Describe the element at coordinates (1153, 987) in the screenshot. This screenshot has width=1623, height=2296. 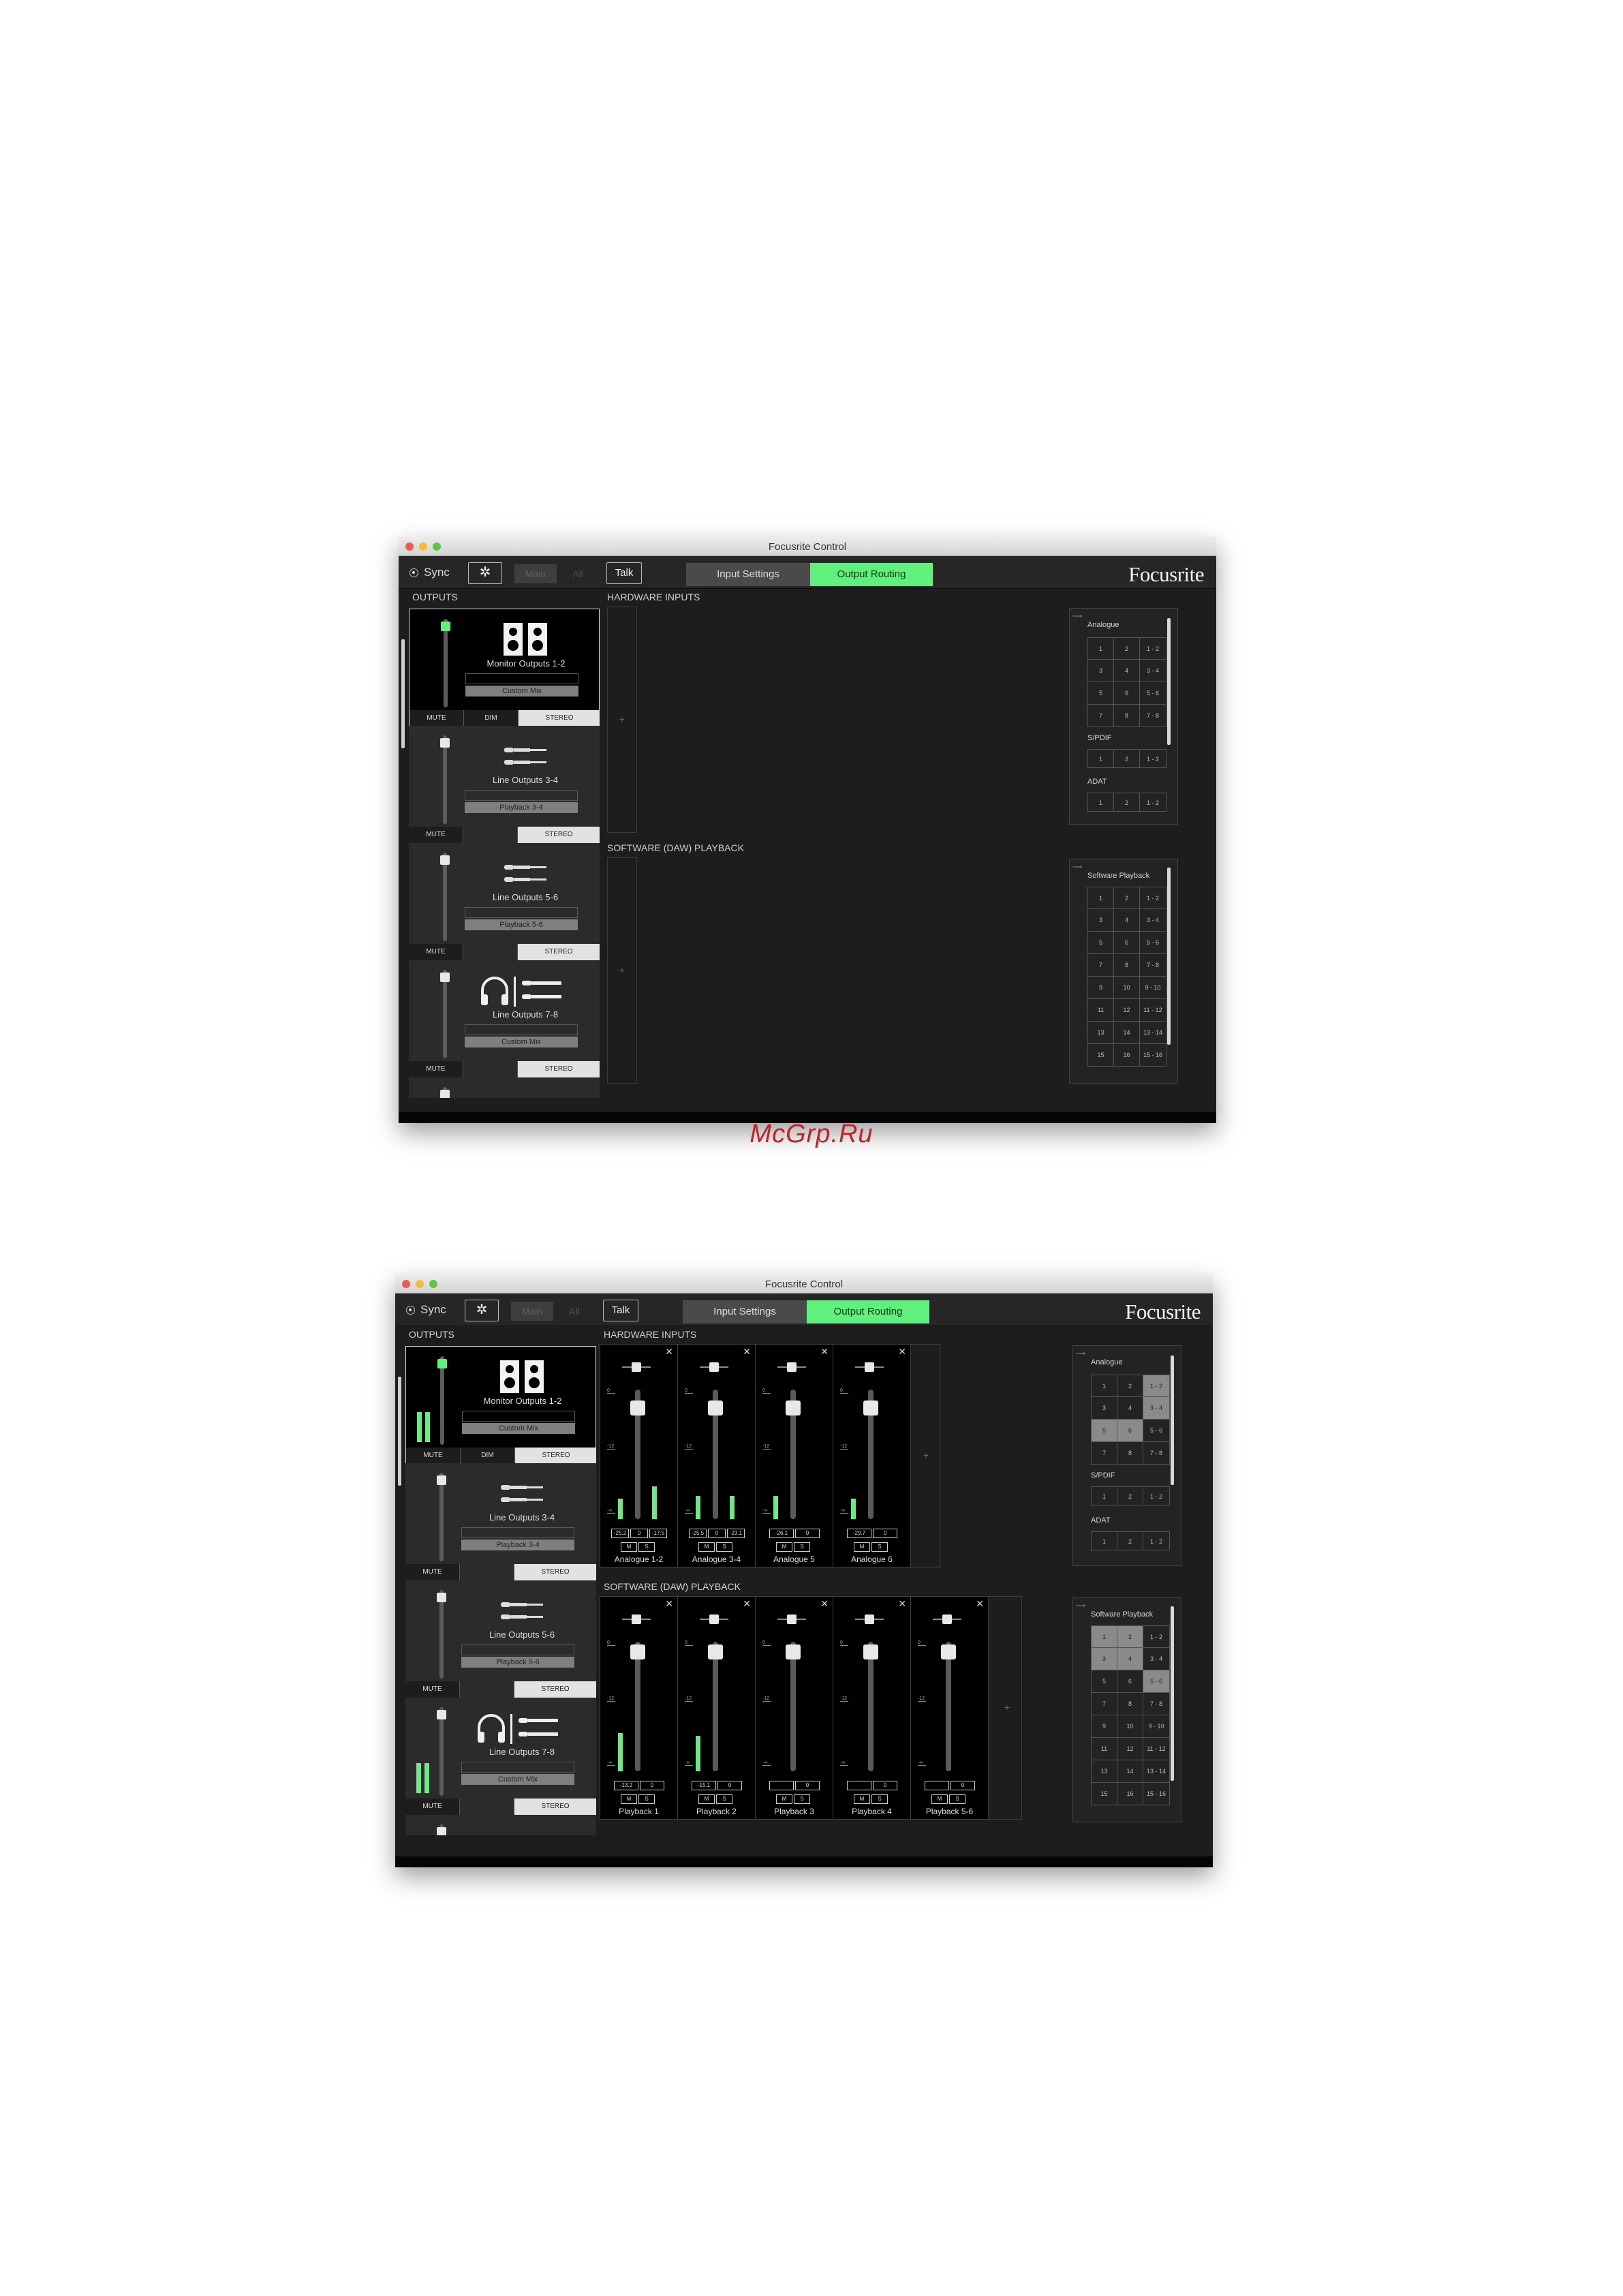
I see `routing-cell: 9 - 10` at that location.